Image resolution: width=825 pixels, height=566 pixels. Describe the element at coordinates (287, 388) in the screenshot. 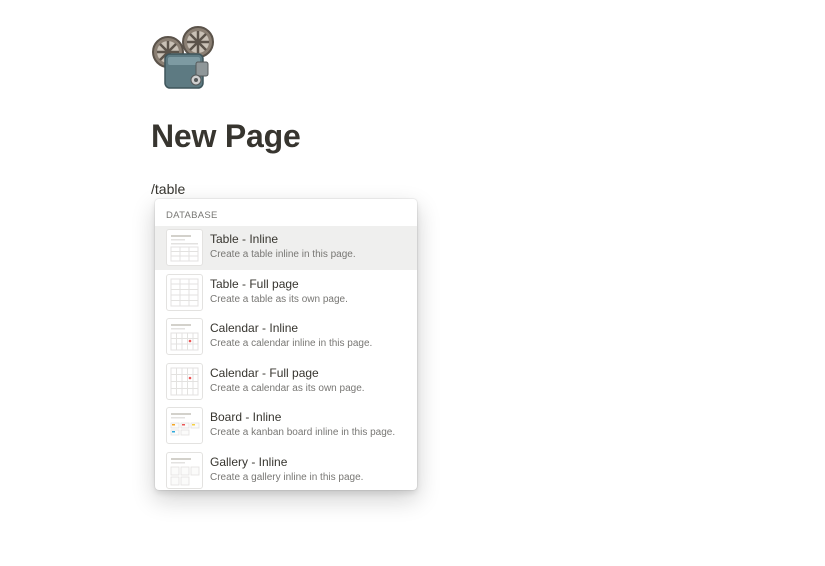

I see `menu-item-description: Create a calendar as its own page.` at that location.